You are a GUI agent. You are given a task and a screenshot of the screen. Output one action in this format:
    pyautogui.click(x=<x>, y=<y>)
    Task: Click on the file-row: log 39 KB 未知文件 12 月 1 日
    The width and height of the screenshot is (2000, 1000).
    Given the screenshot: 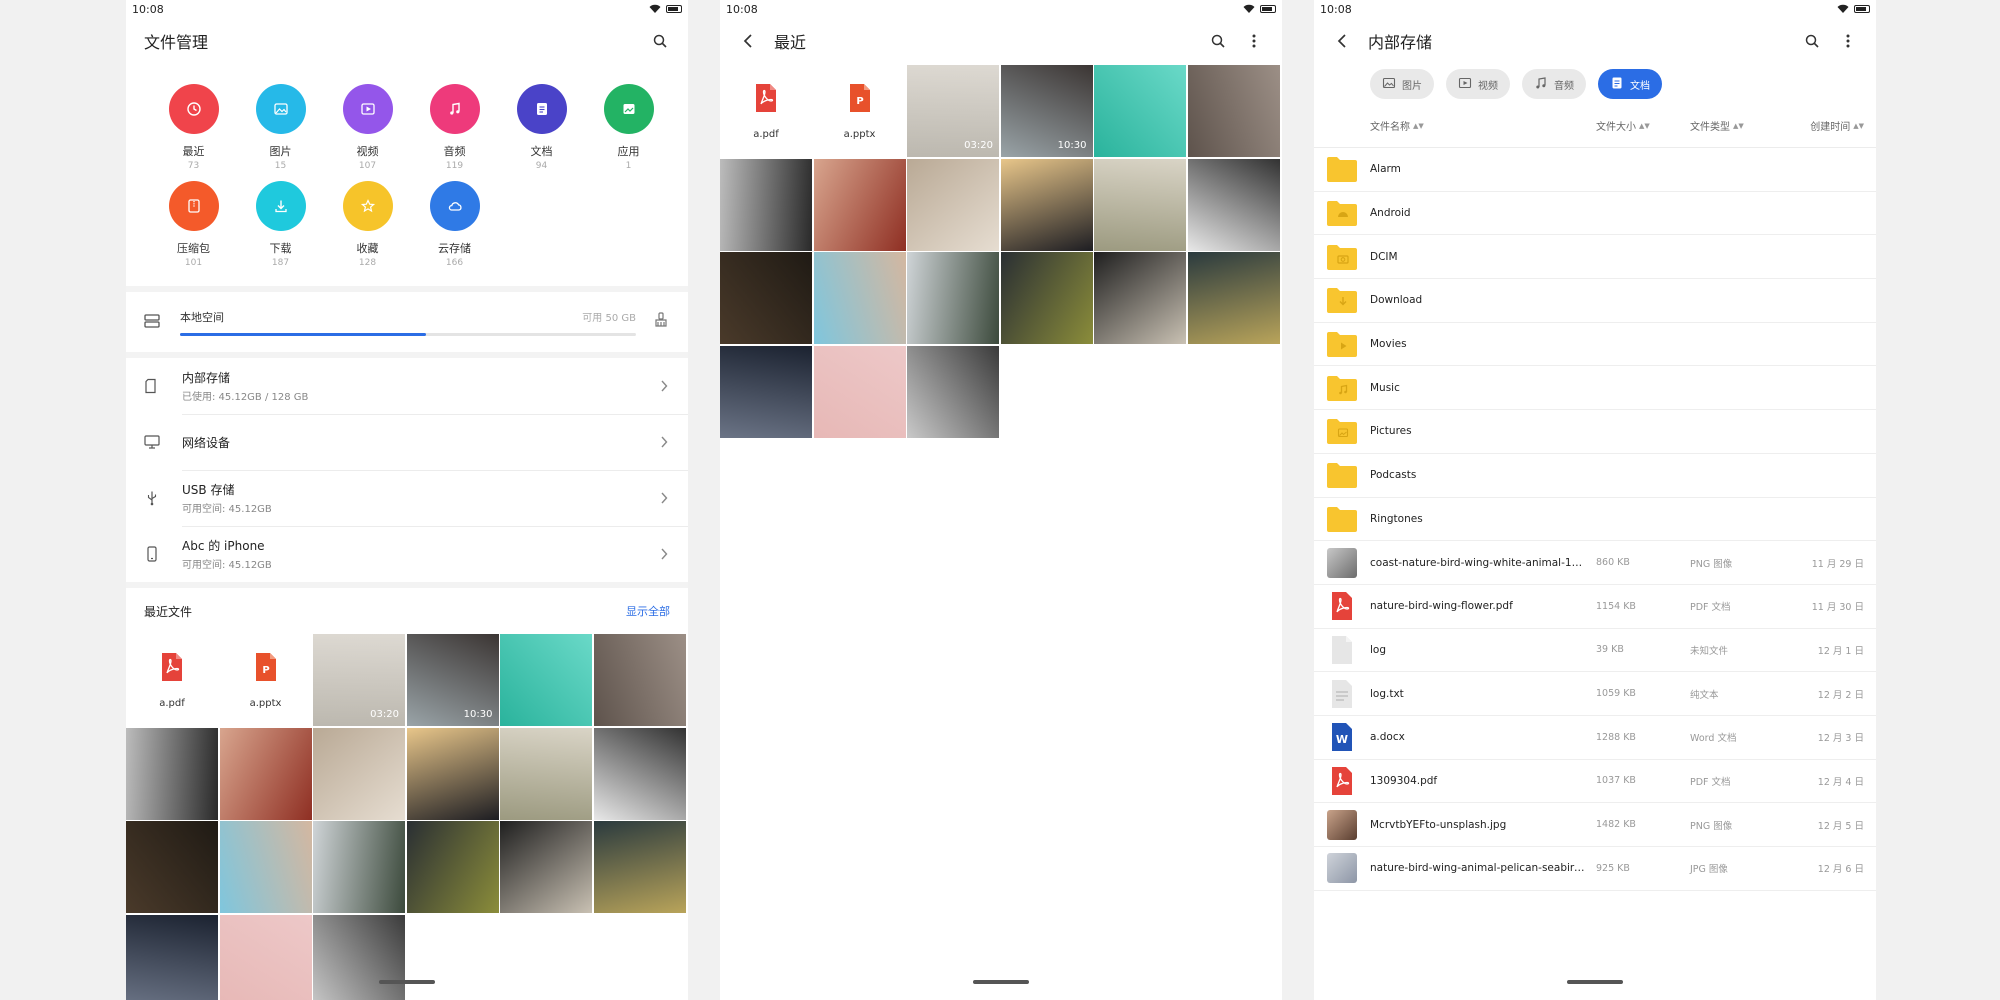 What is the action you would take?
    pyautogui.click(x=1595, y=650)
    